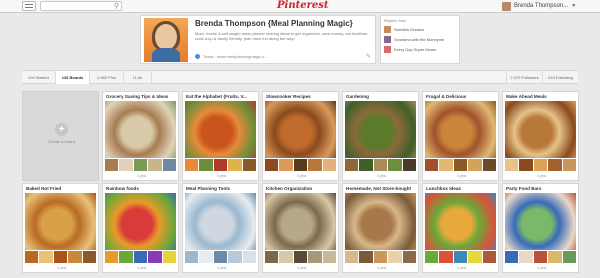  Describe the element at coordinates (142, 96) in the screenshot. I see `board-title: Grocery Saving Tips & Ideas` at that location.